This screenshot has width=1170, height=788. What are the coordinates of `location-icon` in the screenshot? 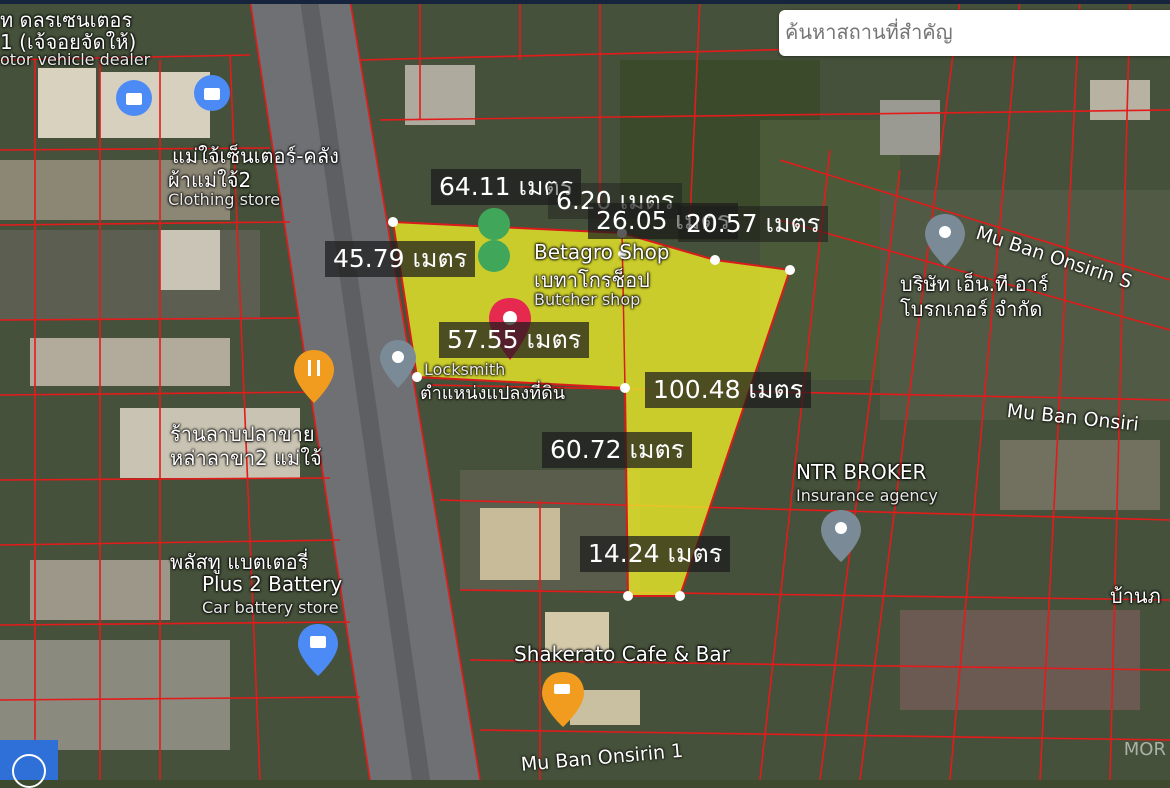 It's located at (29, 771).